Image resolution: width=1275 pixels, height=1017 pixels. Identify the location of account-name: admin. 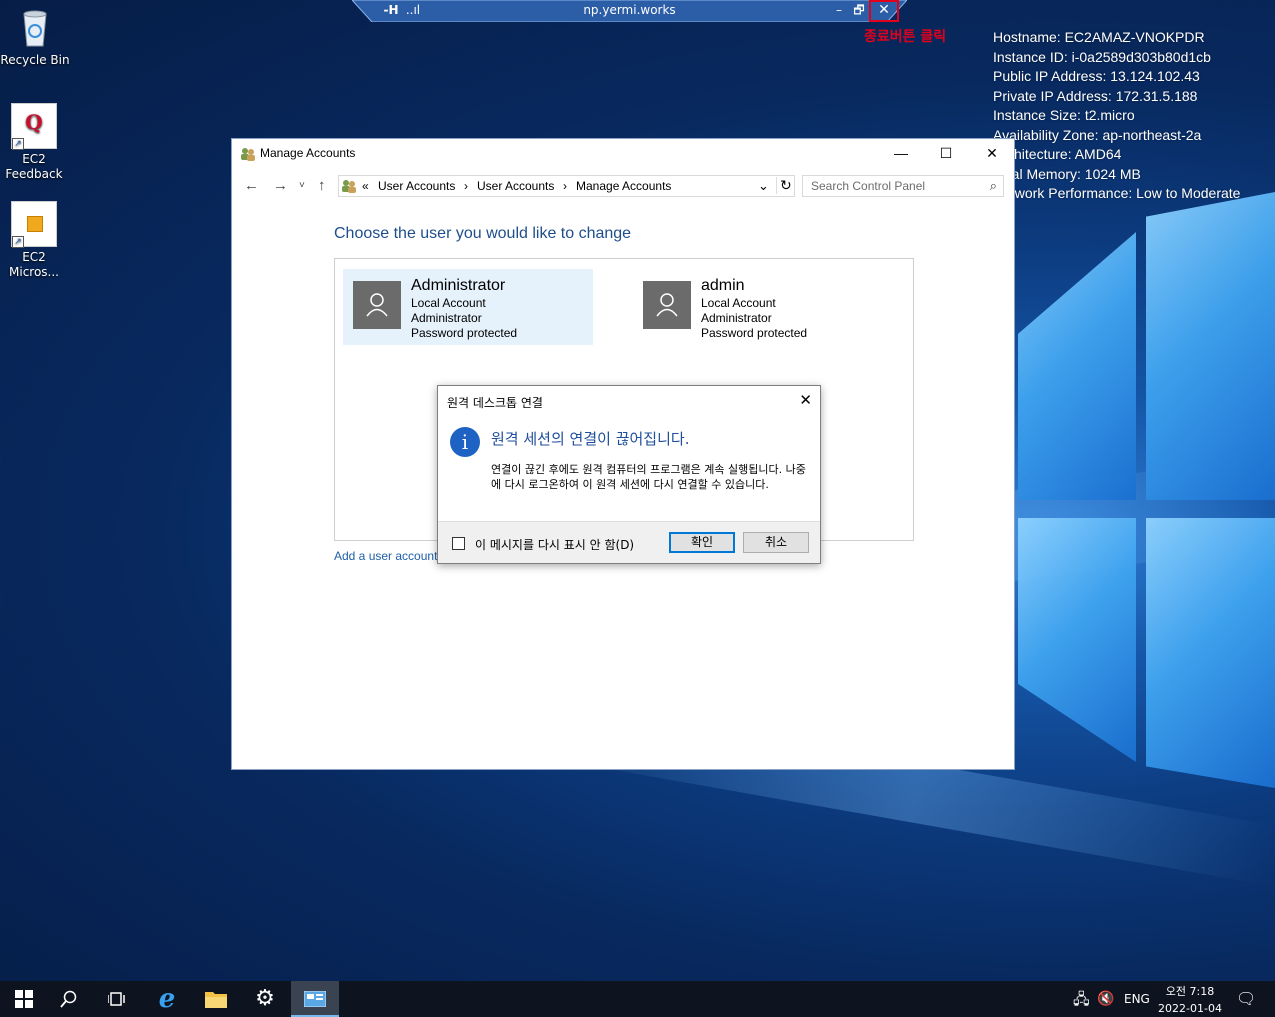
(723, 285).